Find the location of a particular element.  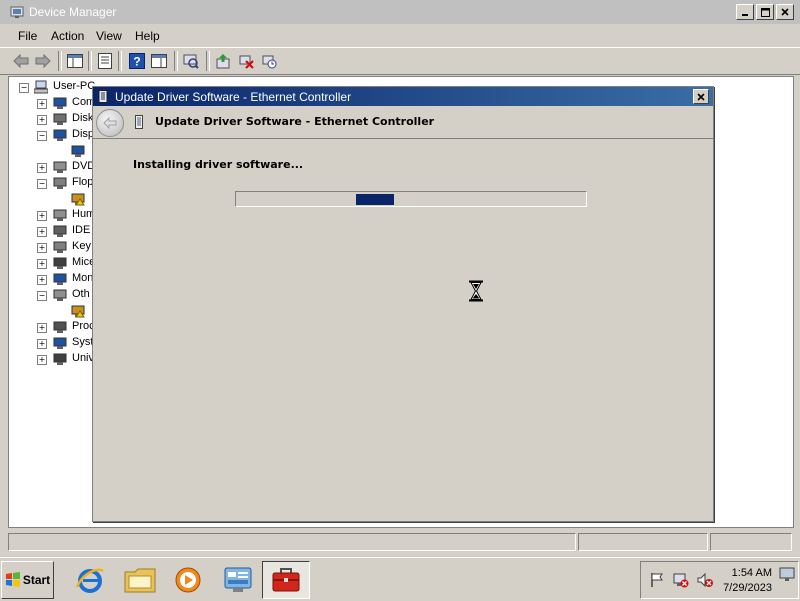

wizard-back-button is located at coordinates (110, 123).